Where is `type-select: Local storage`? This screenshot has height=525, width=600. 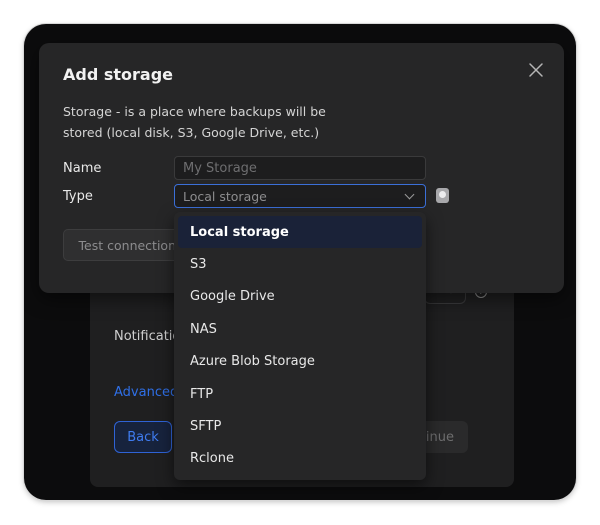
type-select: Local storage is located at coordinates (300, 196).